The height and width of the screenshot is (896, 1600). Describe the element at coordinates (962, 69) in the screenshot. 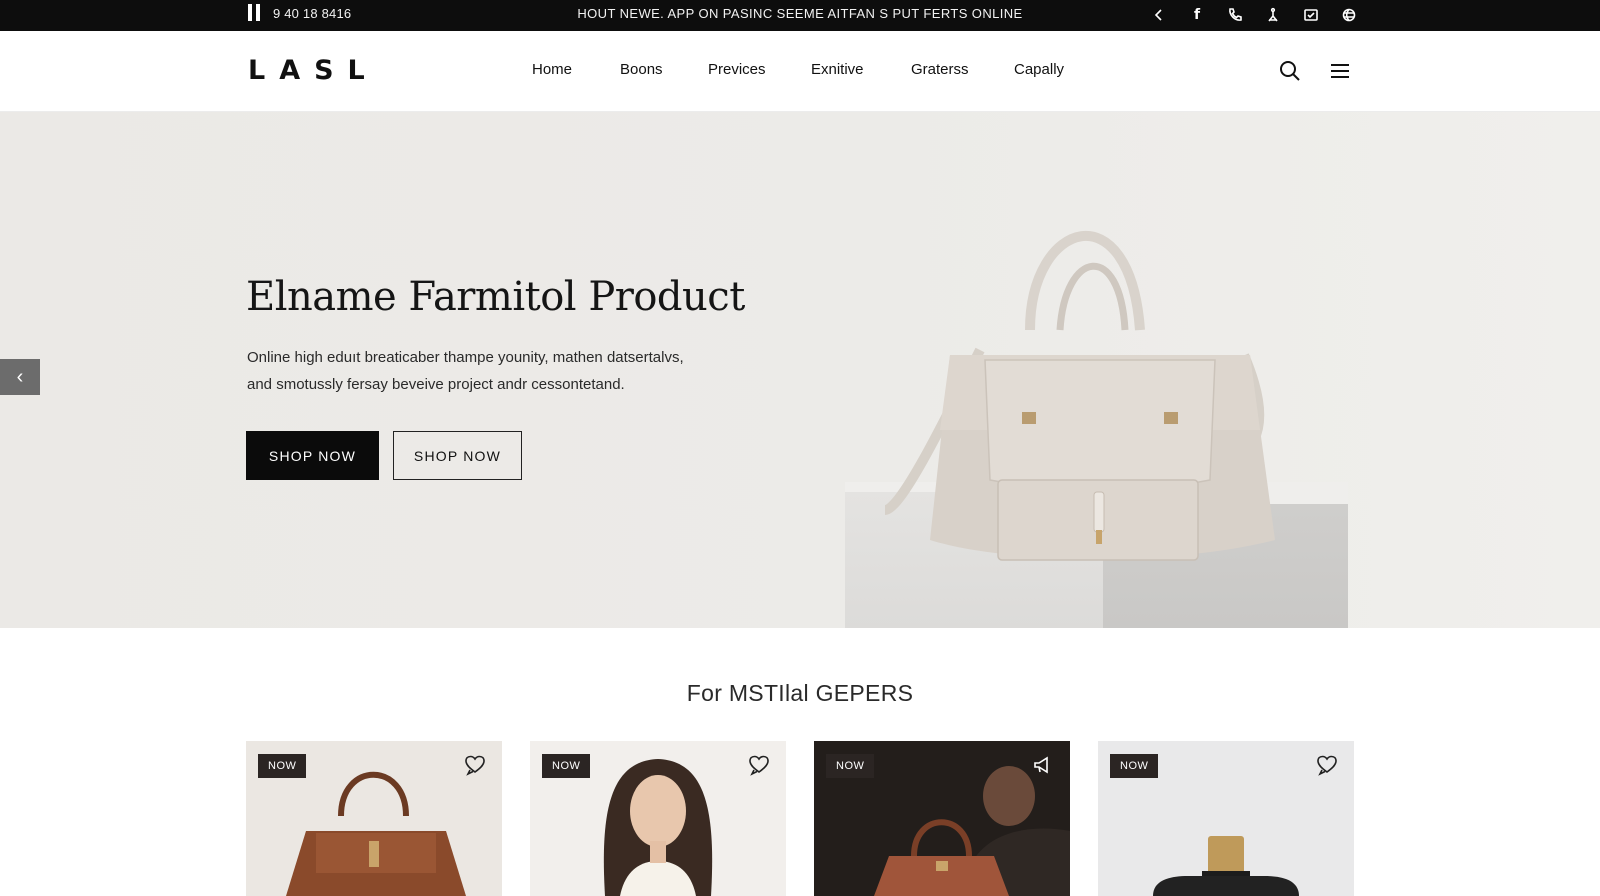

I see `nav-item-graterss: Graterss` at that location.